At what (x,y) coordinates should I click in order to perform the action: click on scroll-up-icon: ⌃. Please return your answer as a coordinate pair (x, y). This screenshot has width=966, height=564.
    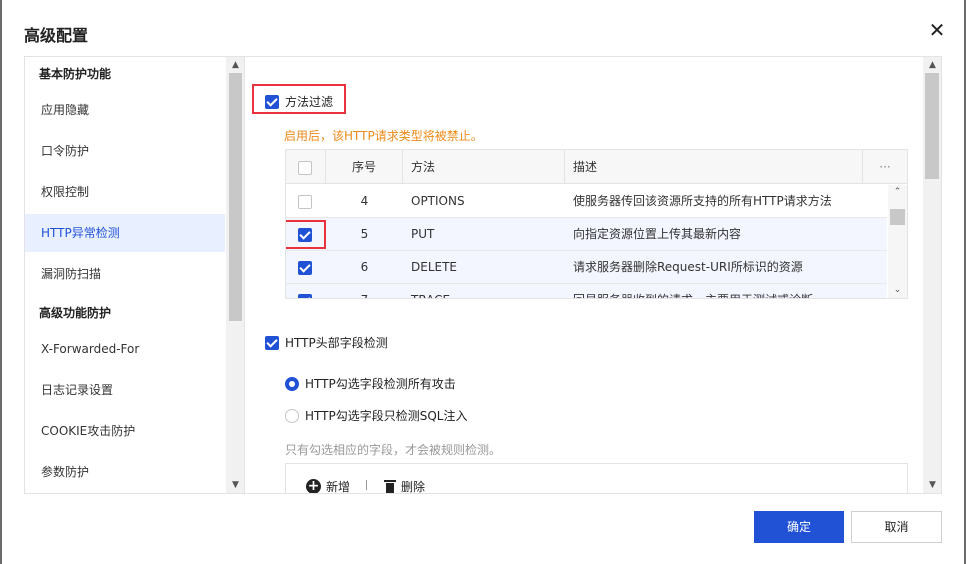
    Looking at the image, I should click on (897, 192).